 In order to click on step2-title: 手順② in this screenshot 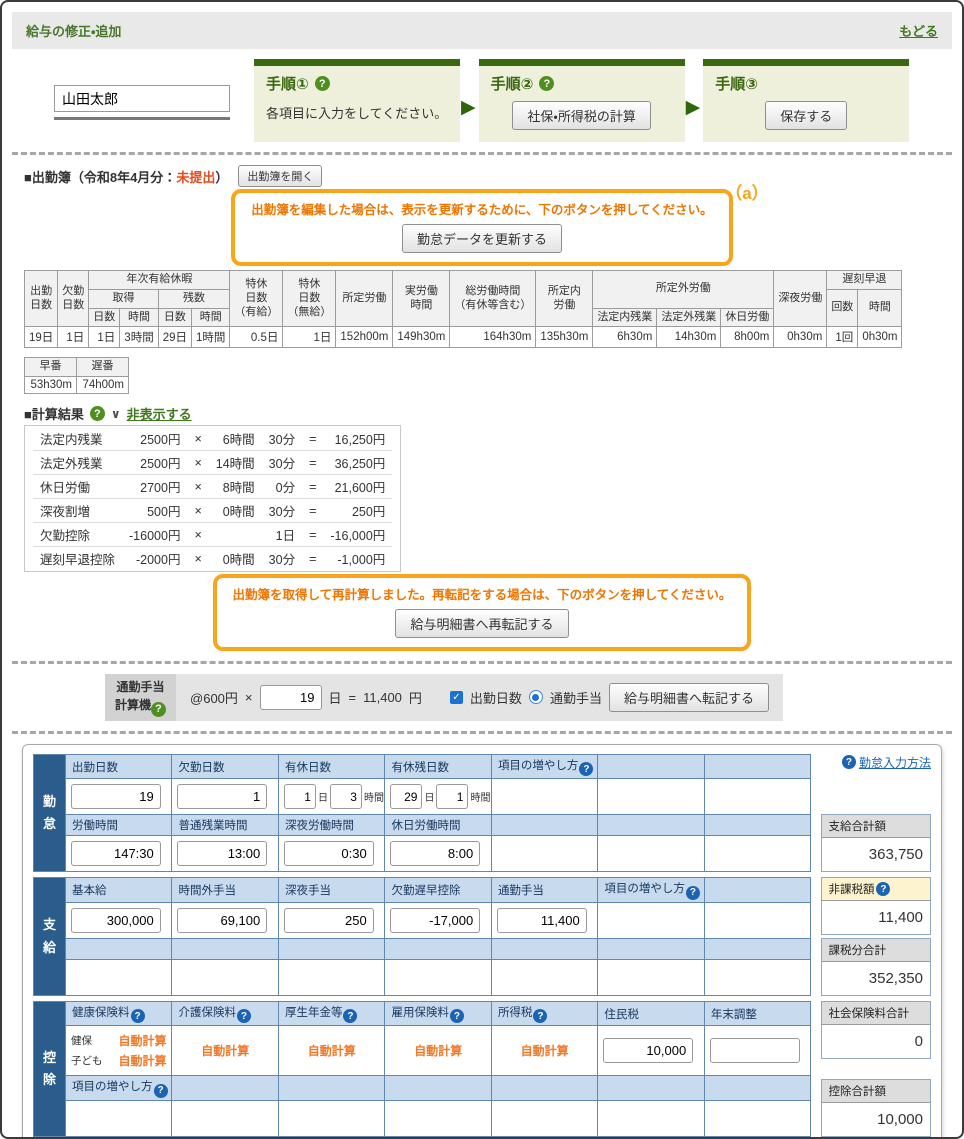, I will do `click(512, 84)`.